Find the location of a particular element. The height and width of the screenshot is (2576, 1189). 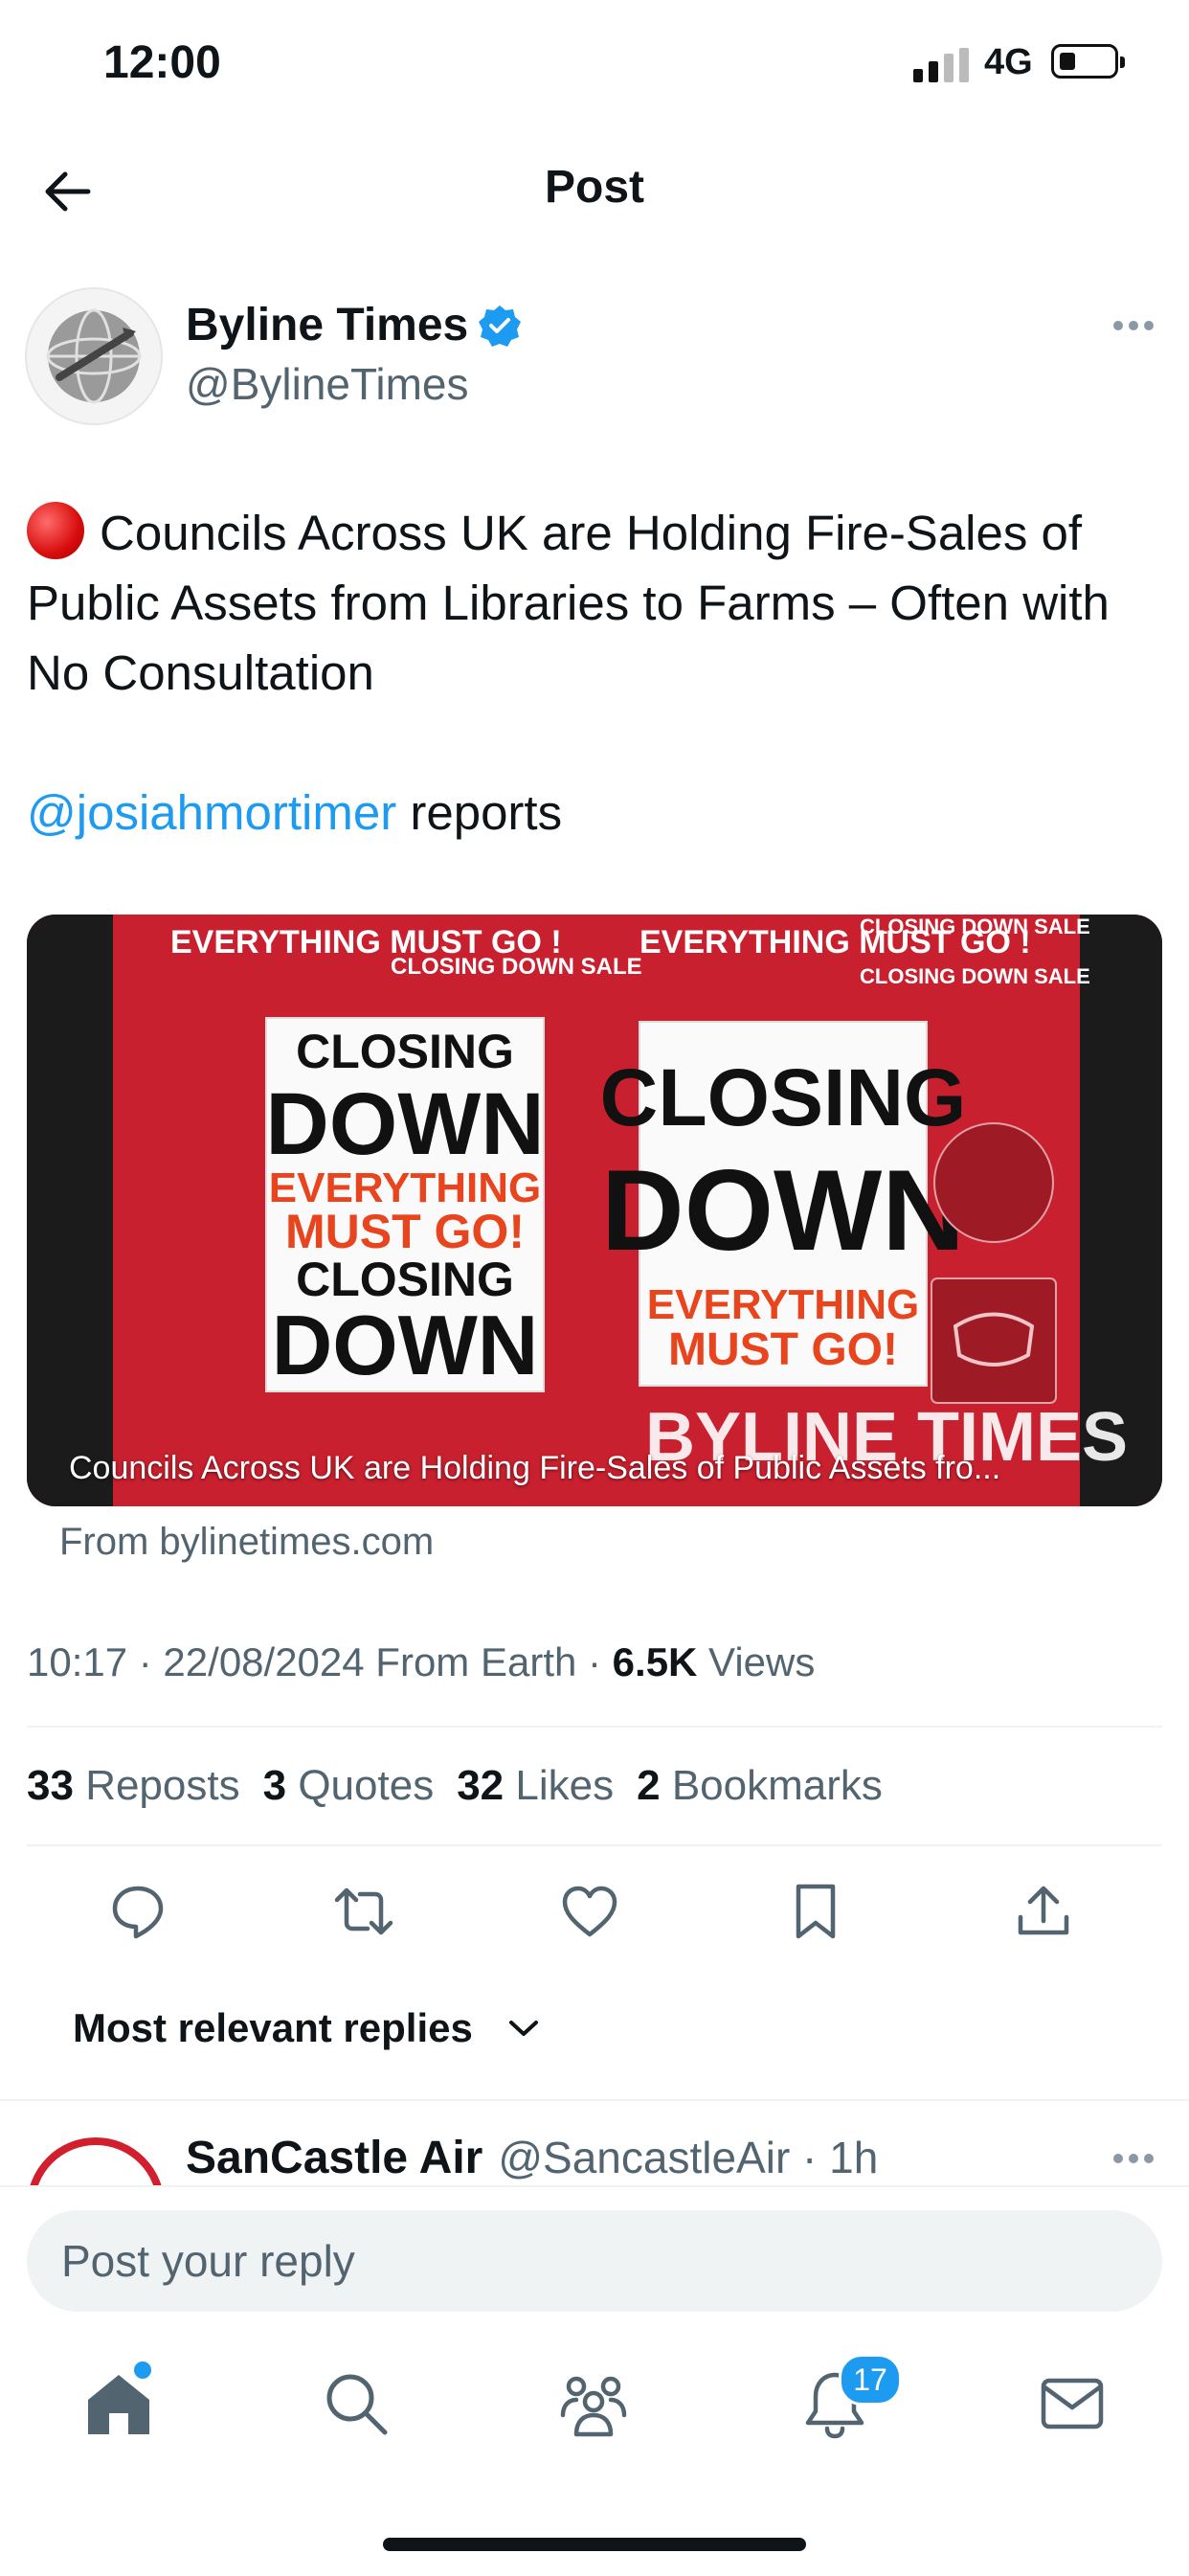

home-unread-dot is located at coordinates (142, 2370).